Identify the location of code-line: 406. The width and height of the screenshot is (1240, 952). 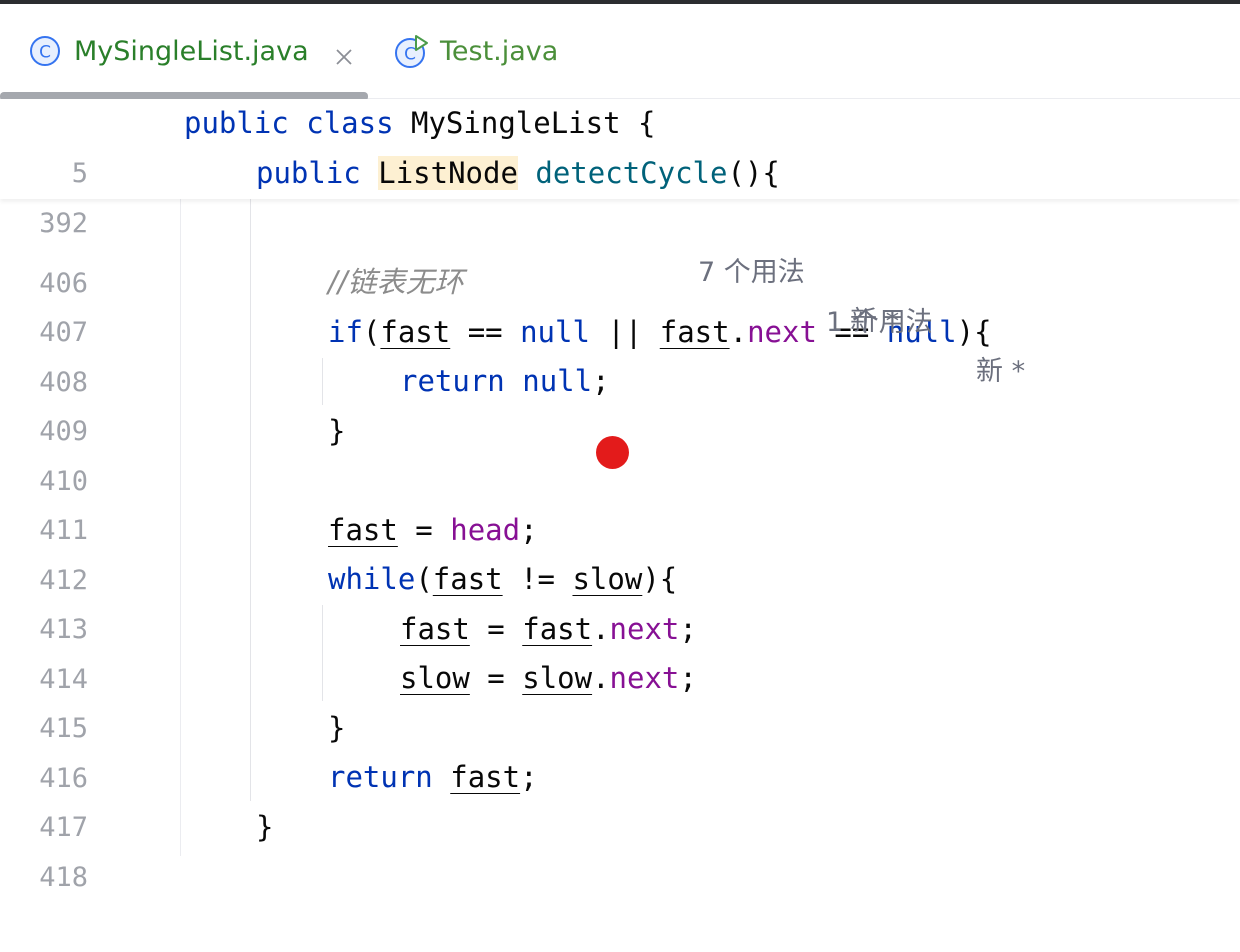
(620, 254).